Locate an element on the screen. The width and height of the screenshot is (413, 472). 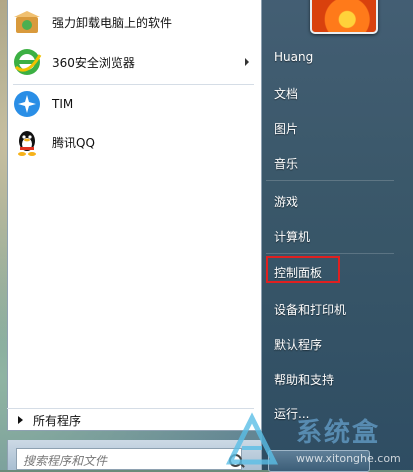
watermark-url: www.xitonghe.com is located at coordinates (348, 458).